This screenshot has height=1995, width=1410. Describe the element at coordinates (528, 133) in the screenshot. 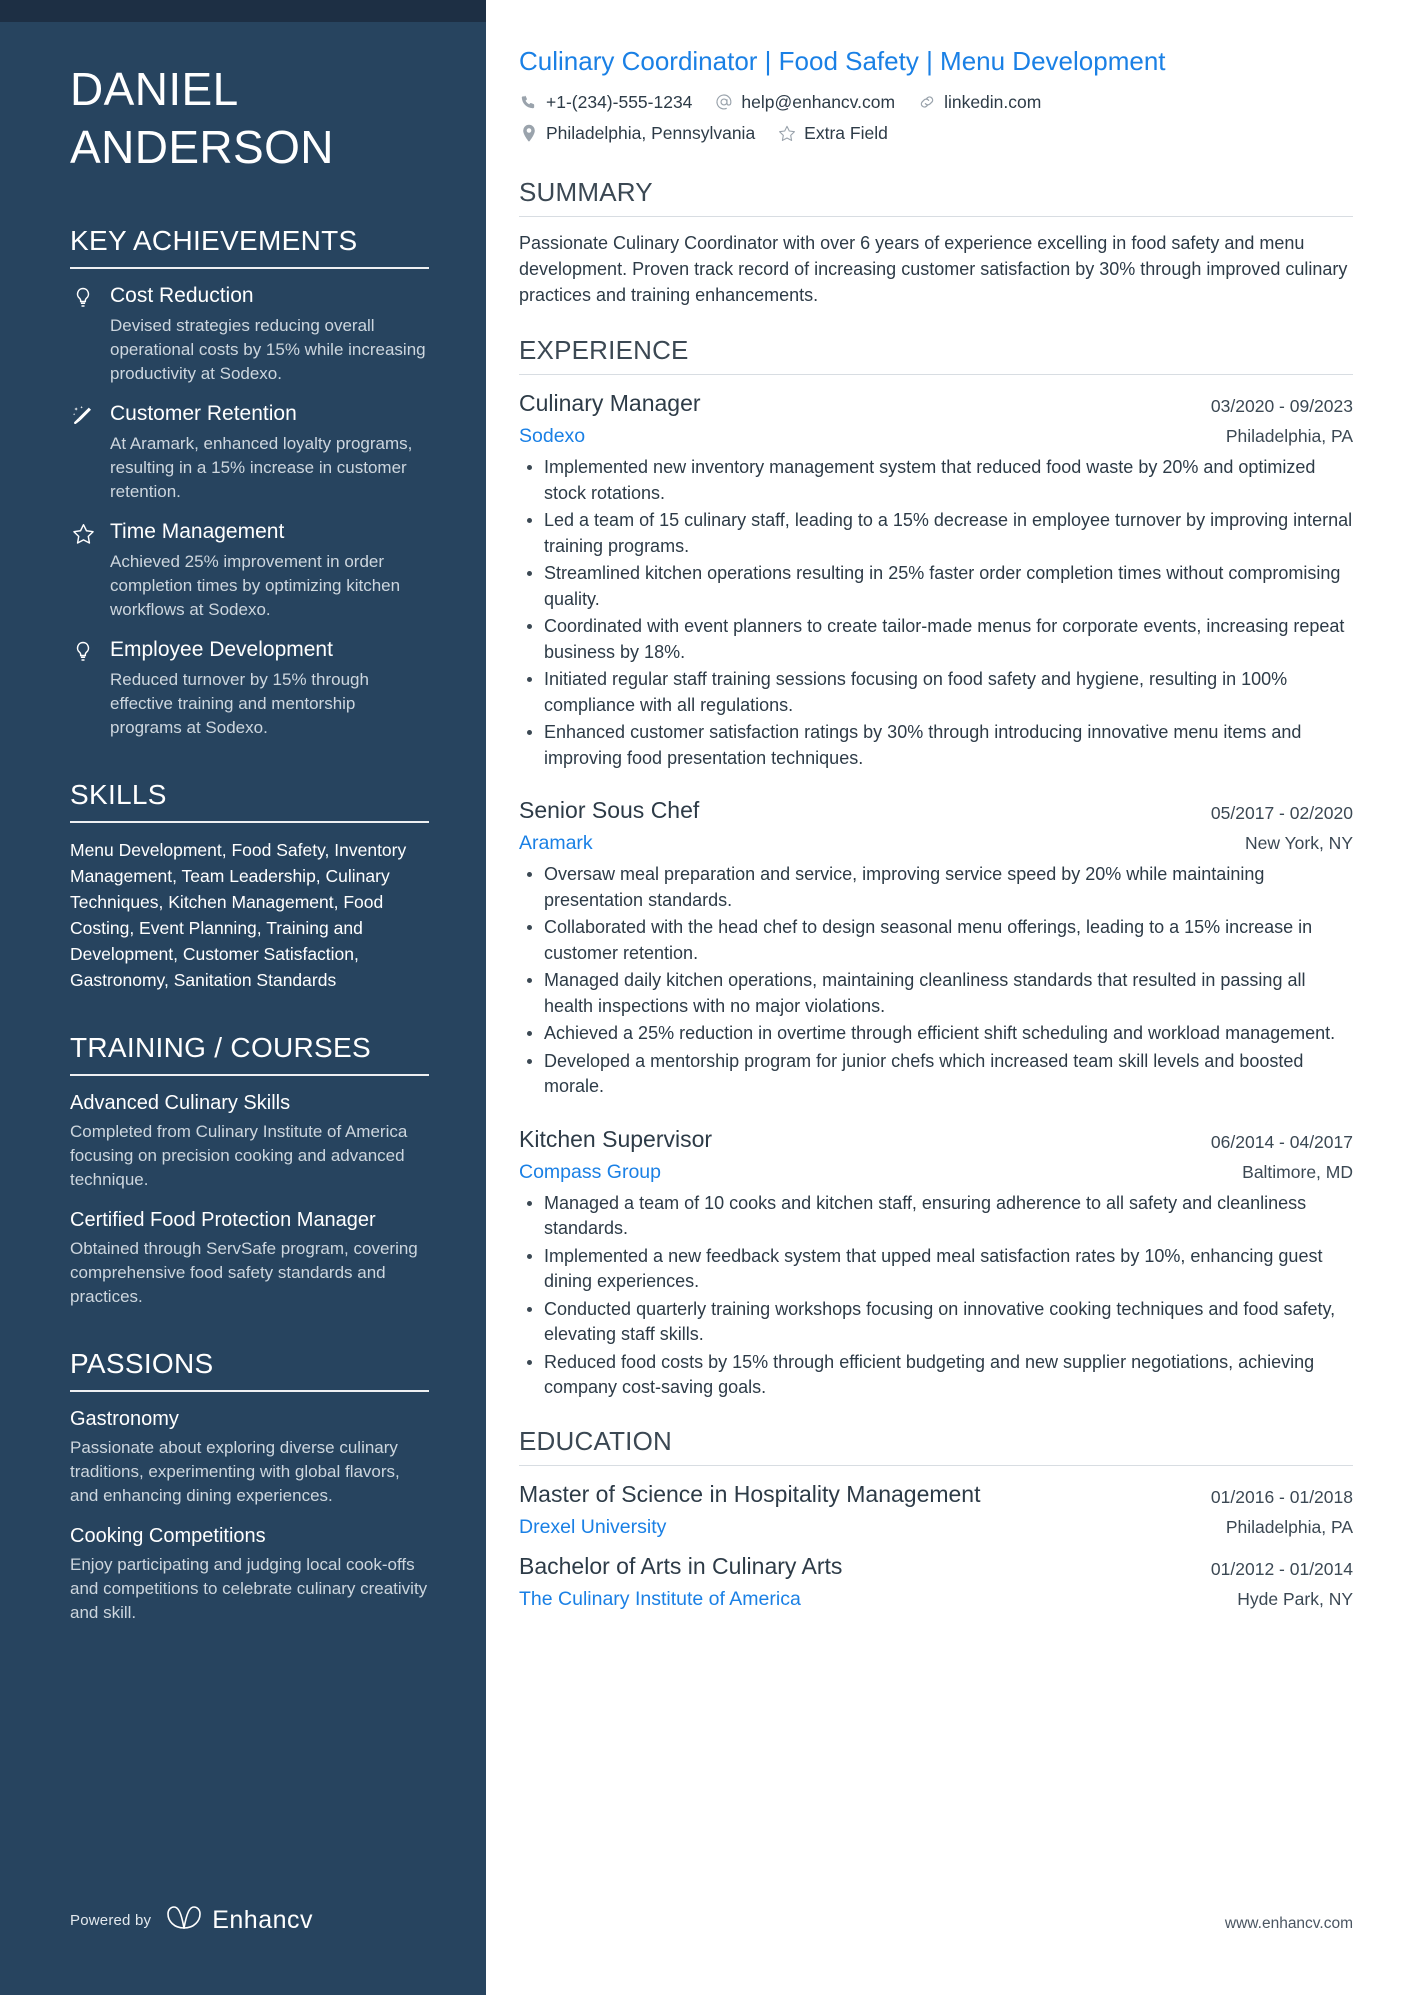

I see `map-pin-icon` at that location.